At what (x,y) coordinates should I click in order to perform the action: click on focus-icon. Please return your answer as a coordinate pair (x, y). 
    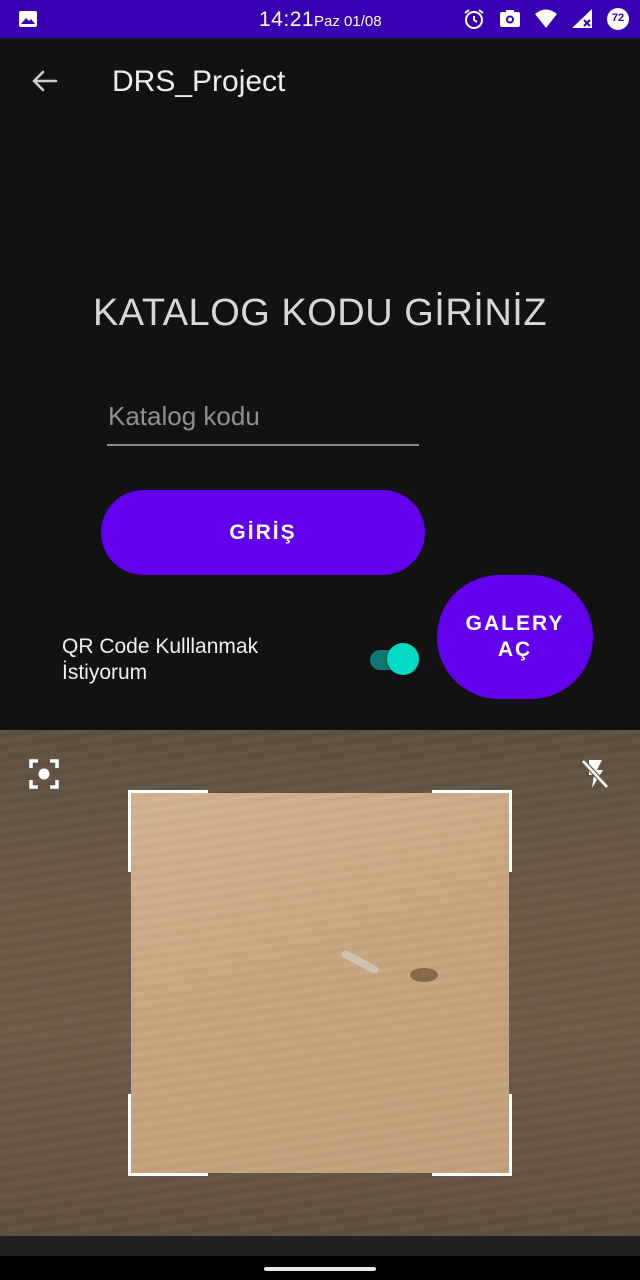
    Looking at the image, I should click on (44, 774).